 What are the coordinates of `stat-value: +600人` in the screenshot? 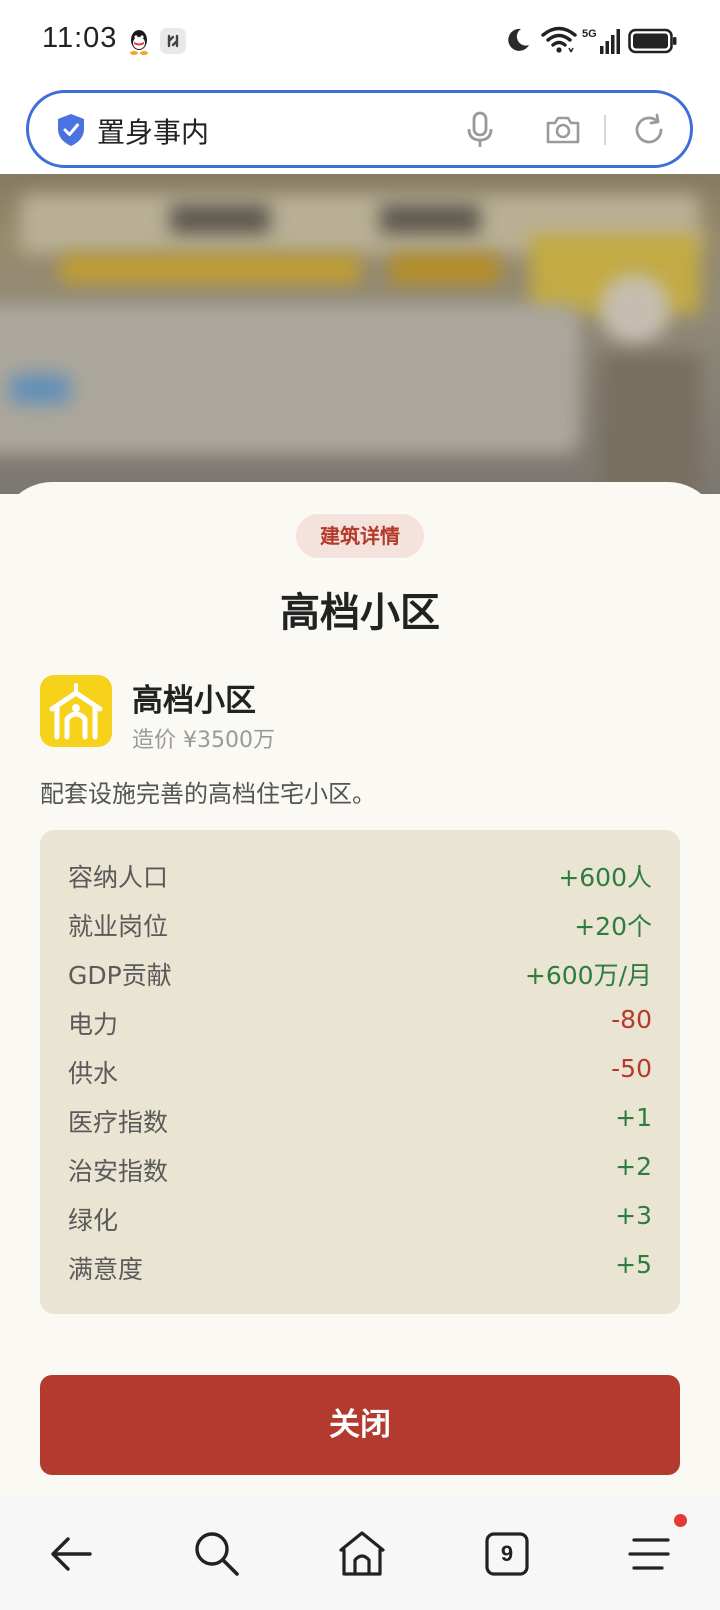 It's located at (605, 877).